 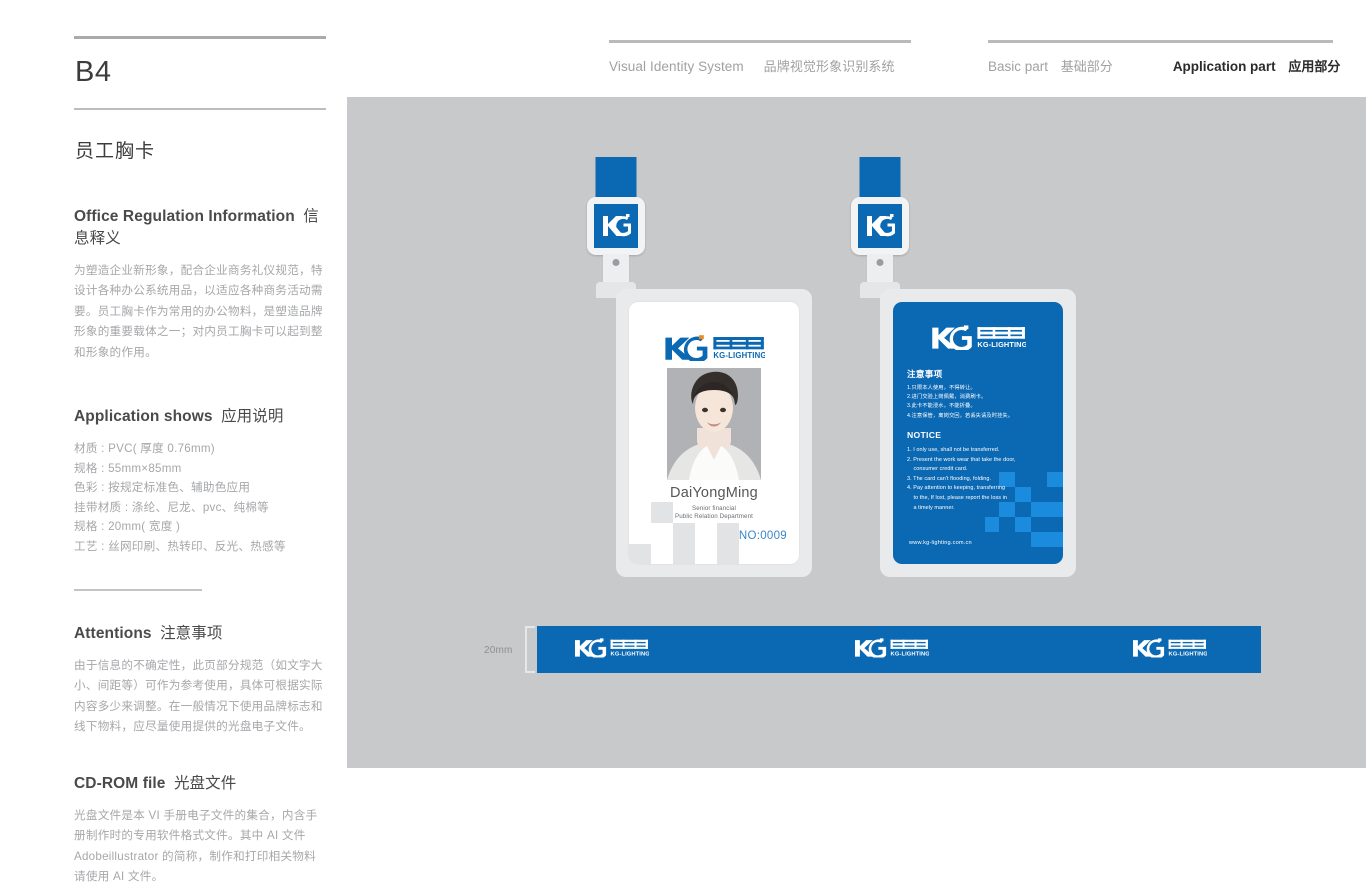 I want to click on header-vis-group: Visual Identity System 品牌视觉形象识别系统, so click(x=760, y=57).